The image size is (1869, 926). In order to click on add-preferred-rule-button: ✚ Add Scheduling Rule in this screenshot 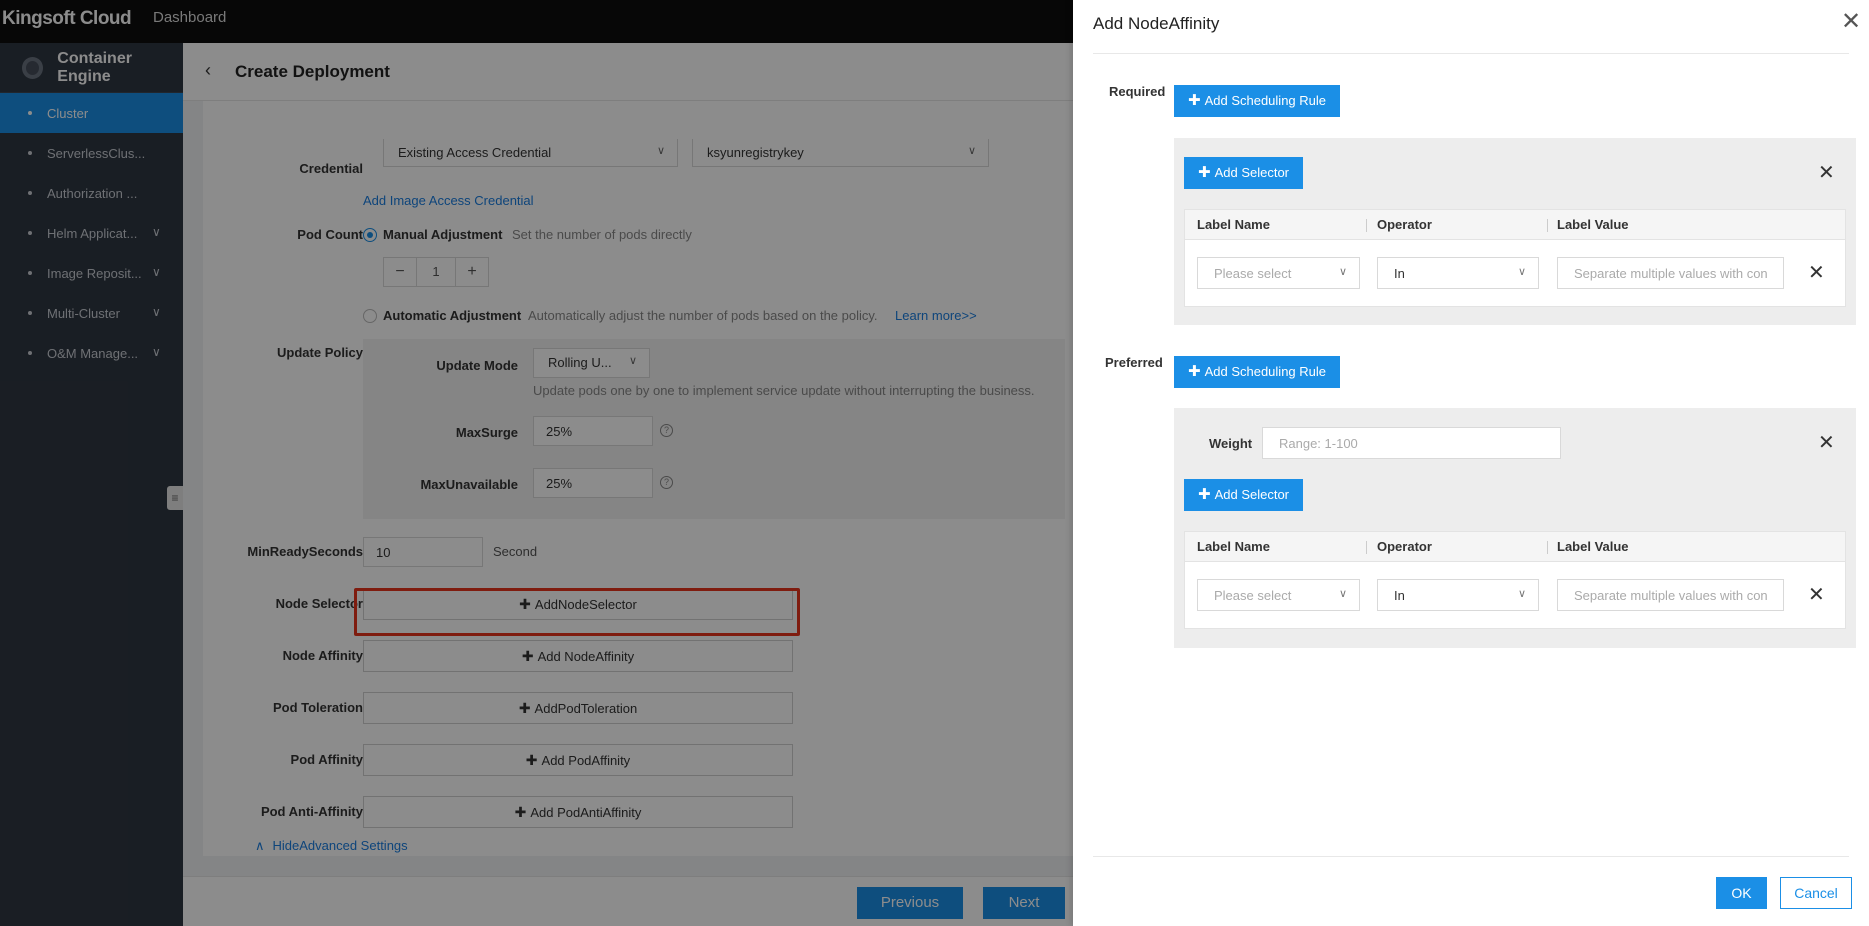, I will do `click(1257, 372)`.